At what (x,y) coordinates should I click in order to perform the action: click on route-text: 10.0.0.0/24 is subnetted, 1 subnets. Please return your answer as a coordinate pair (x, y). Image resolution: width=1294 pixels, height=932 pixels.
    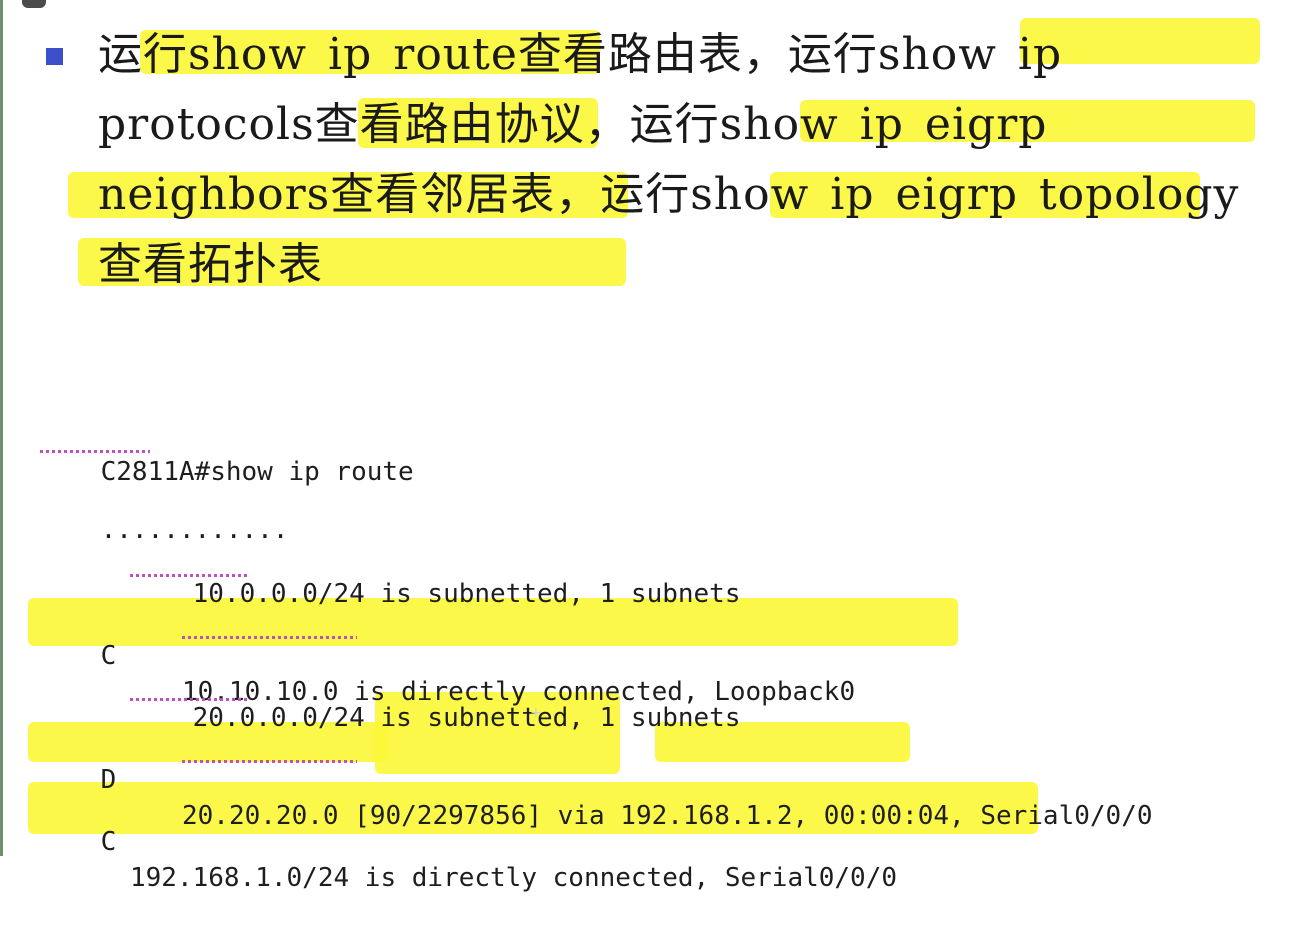
    Looking at the image, I should click on (466, 594).